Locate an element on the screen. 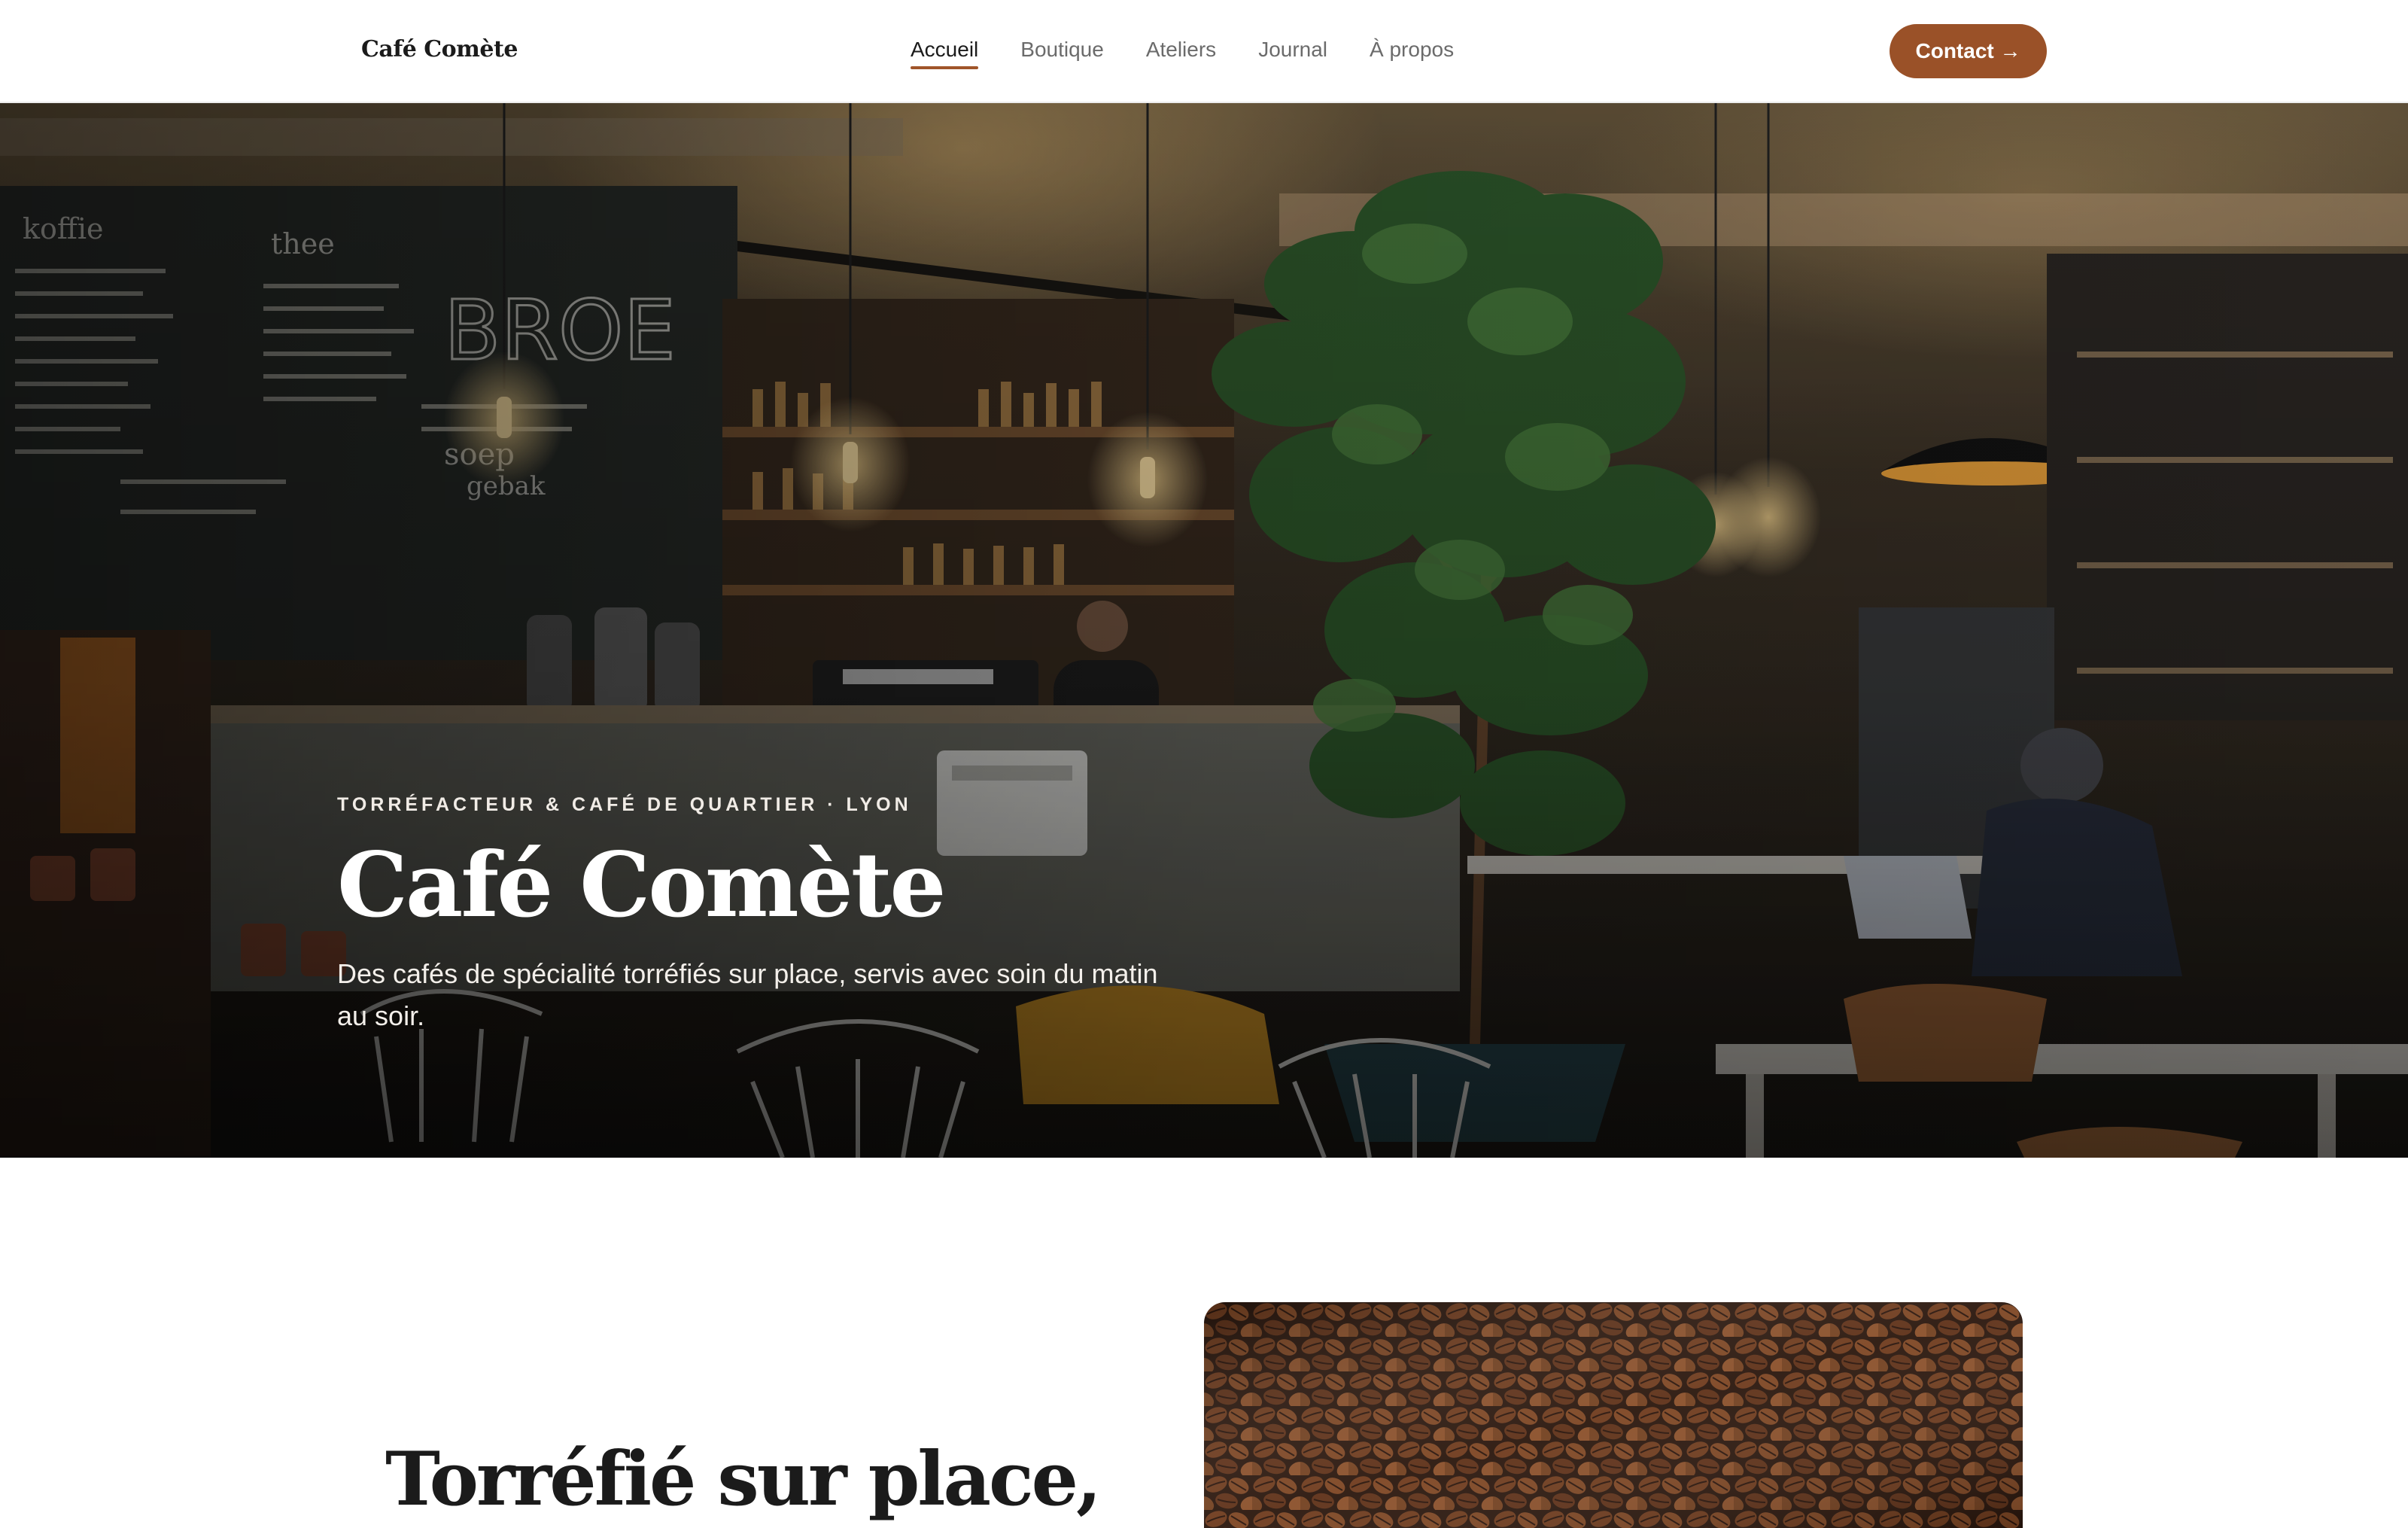 This screenshot has height=1528, width=2408. coffee-beans-photo is located at coordinates (1613, 1415).